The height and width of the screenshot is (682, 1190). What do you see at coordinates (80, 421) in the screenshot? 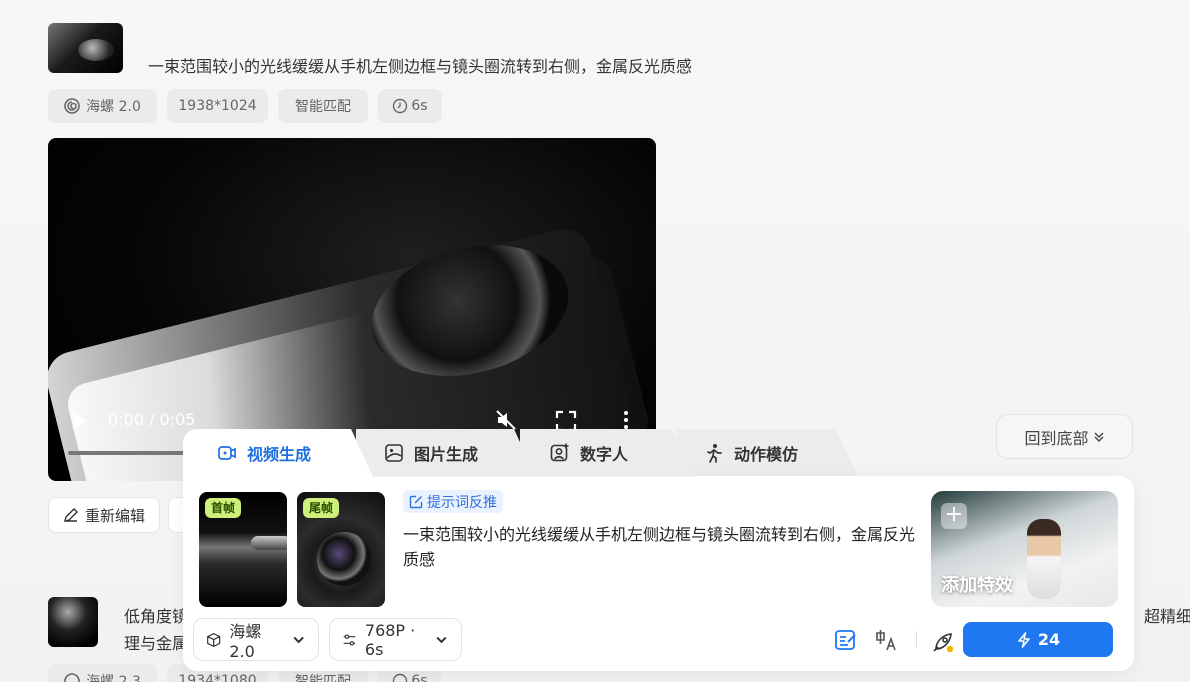
I see `play-icon` at bounding box center [80, 421].